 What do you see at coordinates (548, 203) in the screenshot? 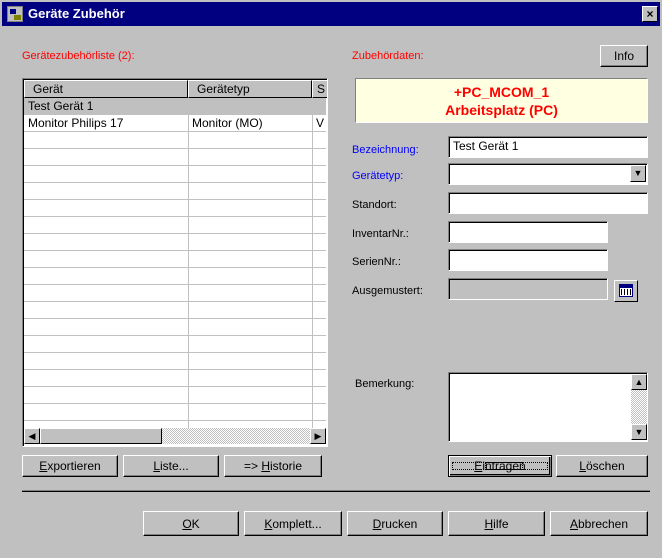
I see `standort-field` at bounding box center [548, 203].